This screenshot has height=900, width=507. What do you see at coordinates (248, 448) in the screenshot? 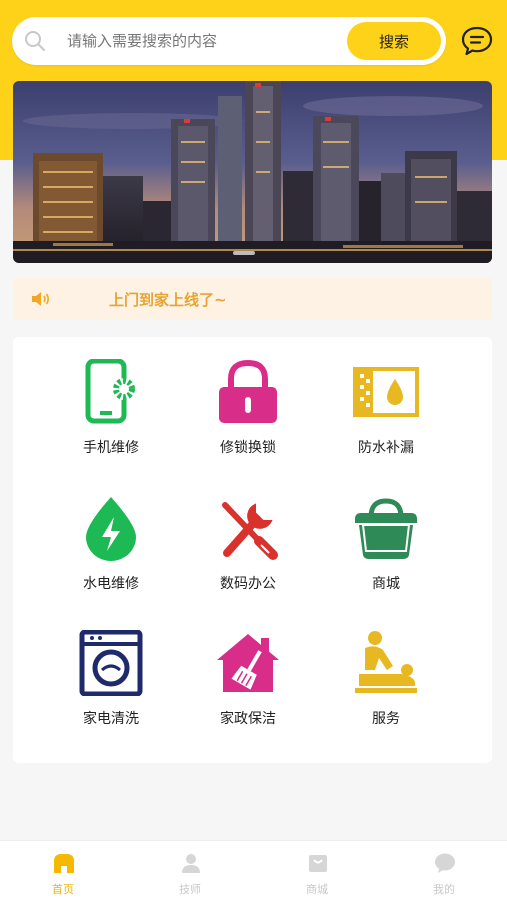
I see `service-label: 修锁换锁` at bounding box center [248, 448].